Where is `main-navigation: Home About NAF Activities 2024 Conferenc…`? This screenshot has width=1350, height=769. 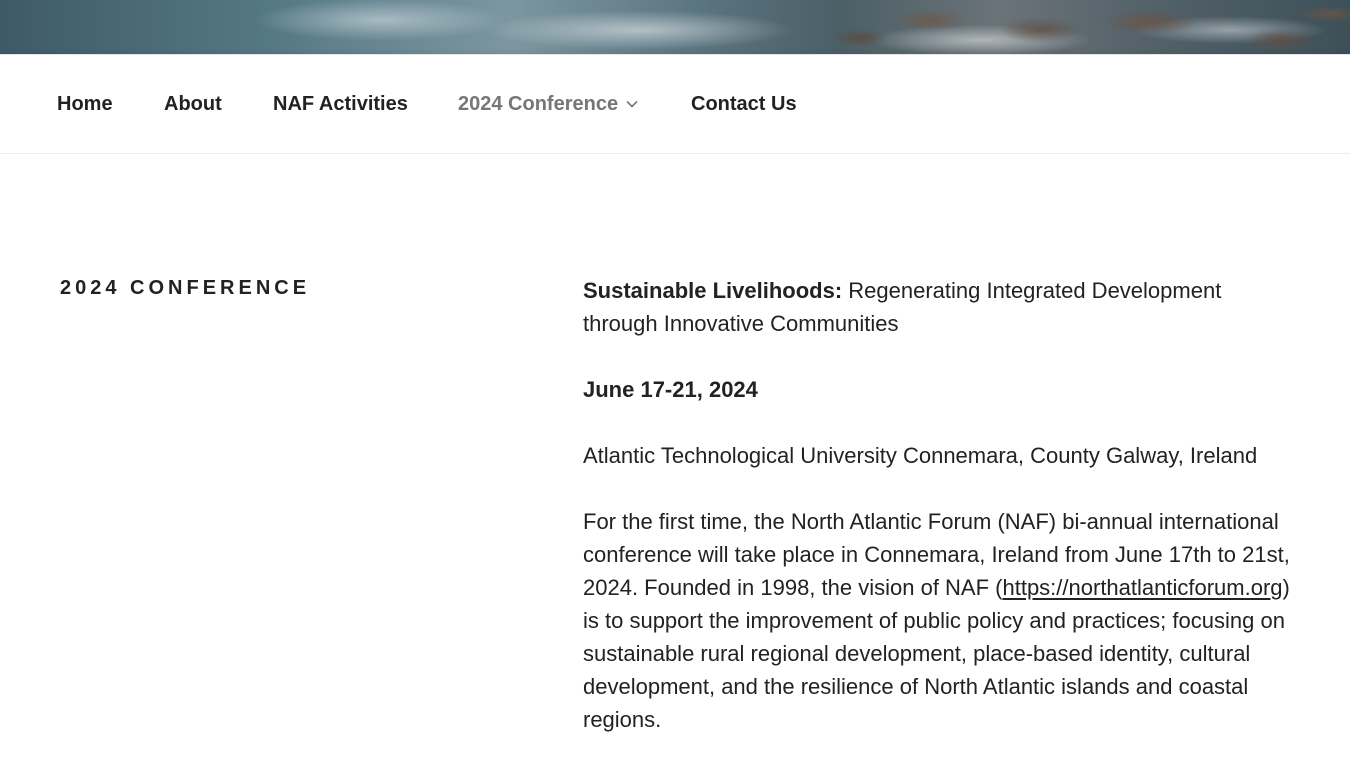
main-navigation: Home About NAF Activities 2024 Conferenc… is located at coordinates (675, 104).